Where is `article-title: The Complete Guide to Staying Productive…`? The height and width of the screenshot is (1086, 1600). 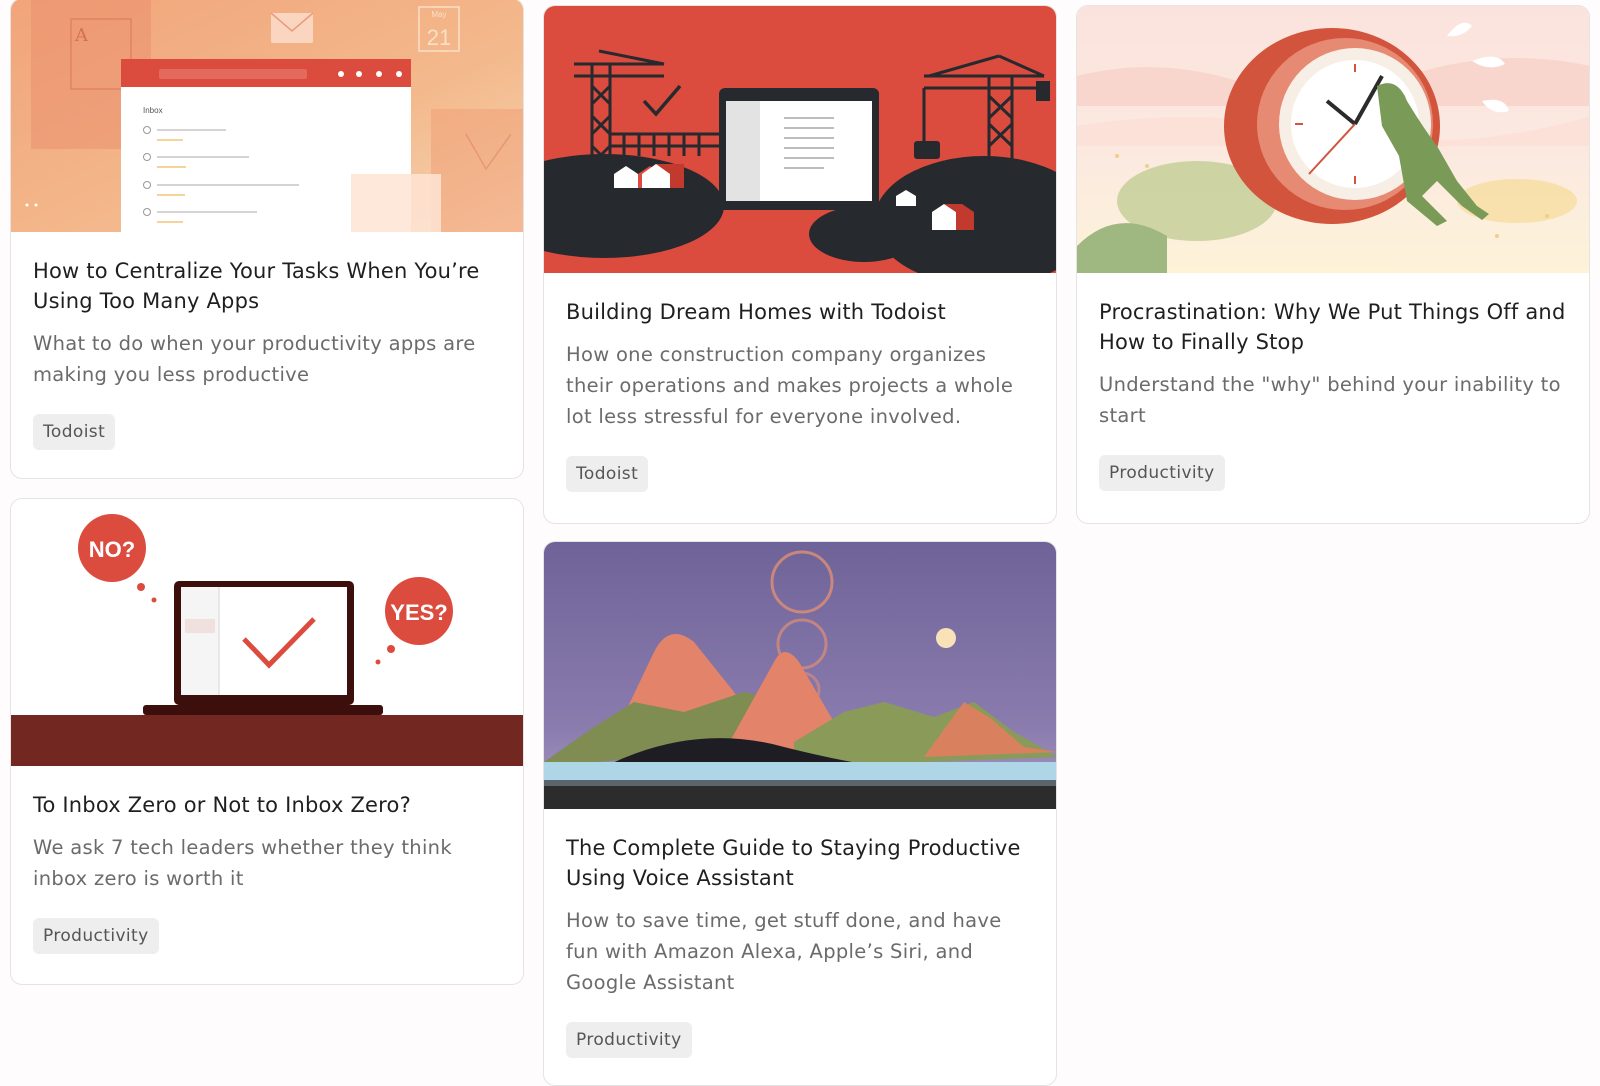
article-title: The Complete Guide to Staying Productive… is located at coordinates (800, 863).